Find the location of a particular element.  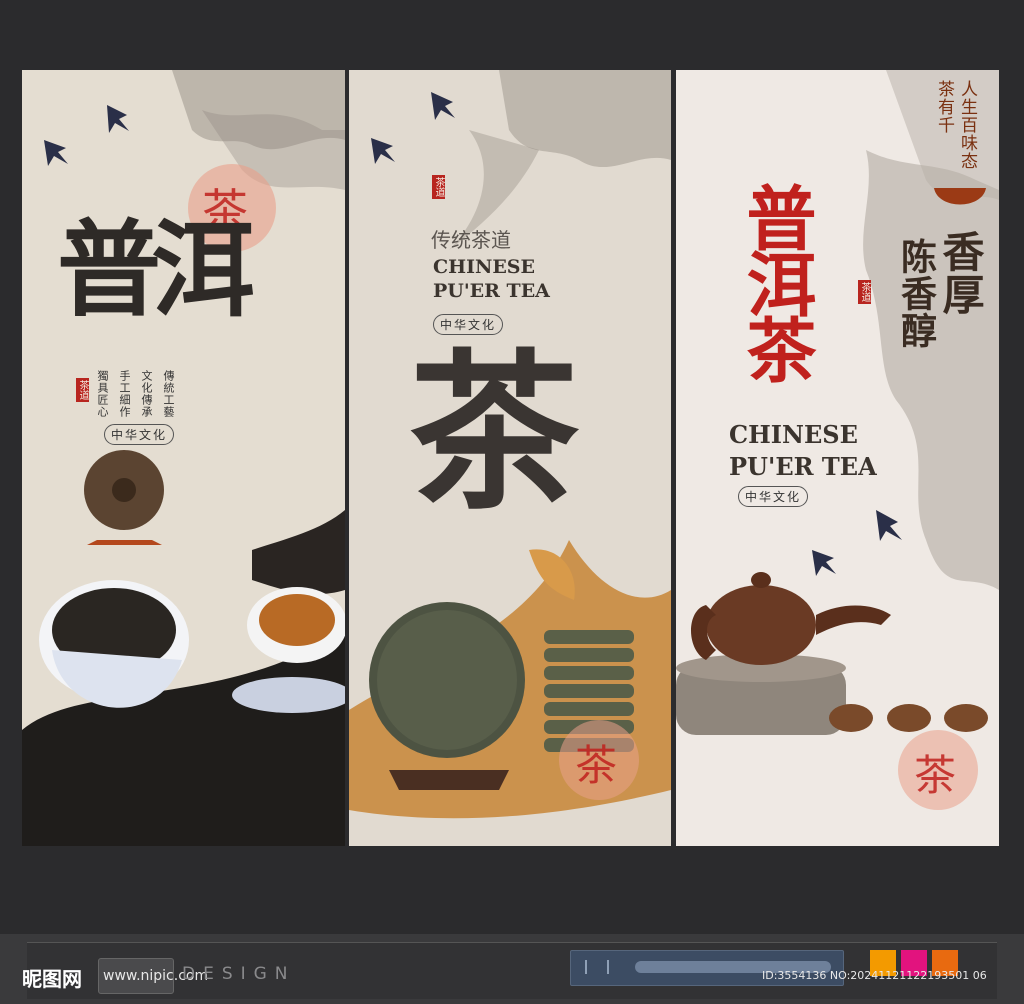

site-logo: 昵图网 is located at coordinates (52, 977).